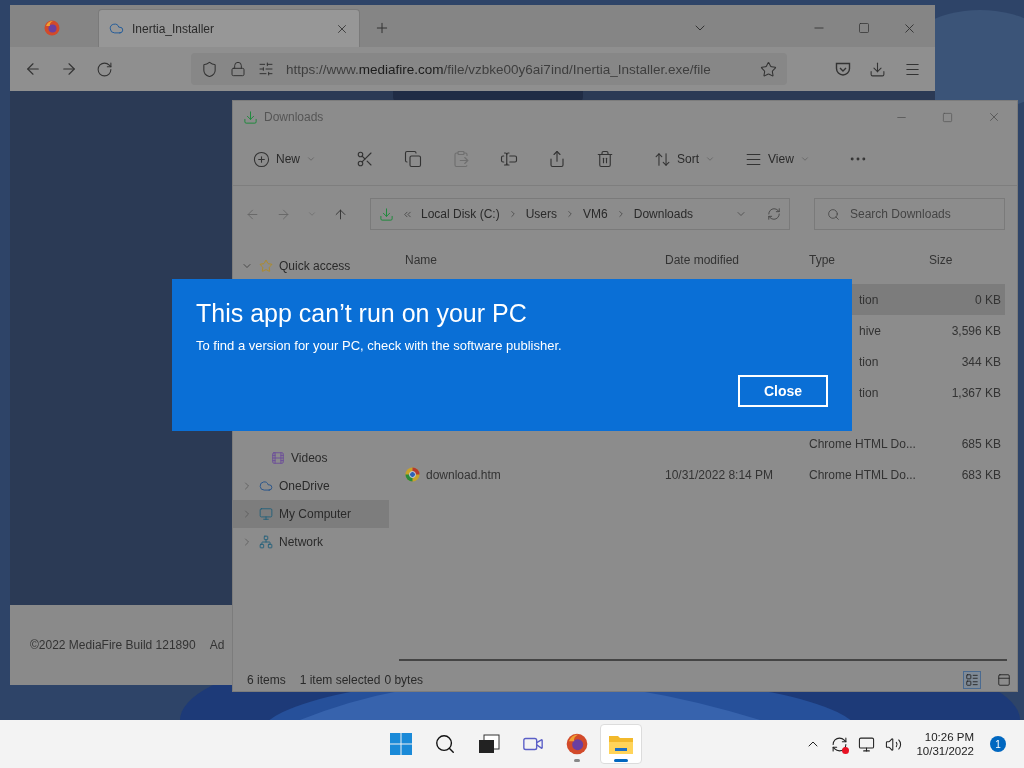 The image size is (1024, 768). I want to click on search-field: Search Downloads, so click(909, 214).